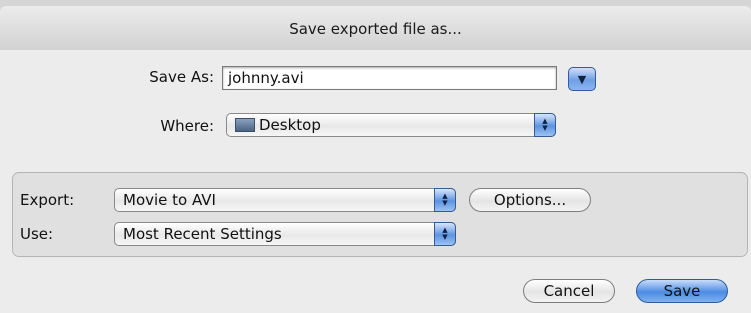  What do you see at coordinates (181, 77) in the screenshot?
I see `save-as-label: Save As:` at bounding box center [181, 77].